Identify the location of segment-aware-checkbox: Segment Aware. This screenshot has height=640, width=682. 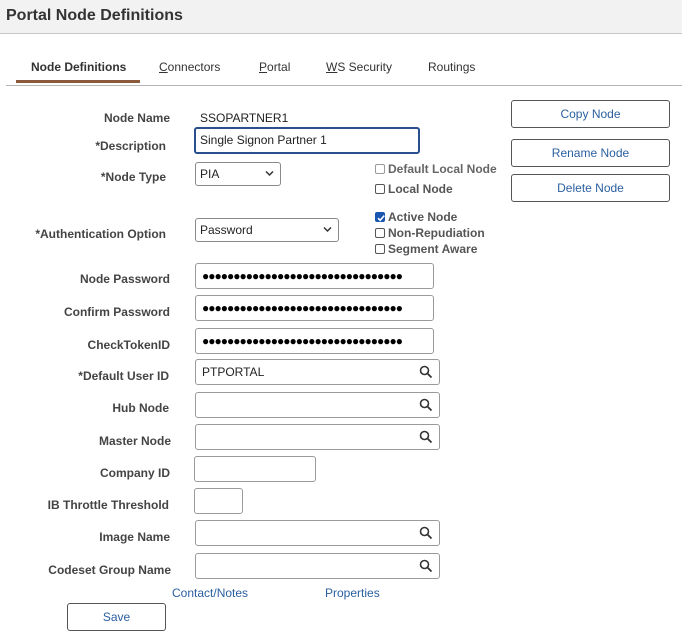
(426, 249).